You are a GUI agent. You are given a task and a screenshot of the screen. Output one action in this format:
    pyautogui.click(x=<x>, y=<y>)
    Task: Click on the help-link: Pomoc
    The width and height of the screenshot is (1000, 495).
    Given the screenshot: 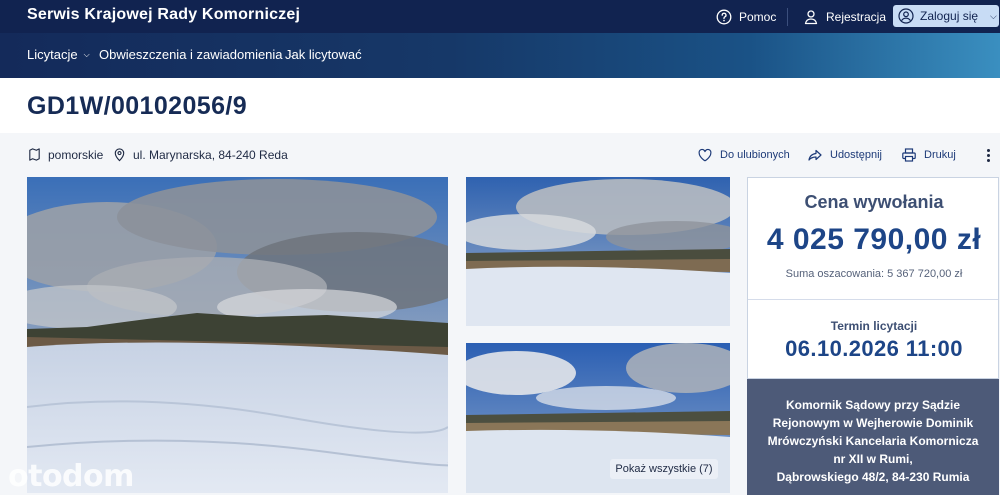 What is the action you would take?
    pyautogui.click(x=746, y=17)
    